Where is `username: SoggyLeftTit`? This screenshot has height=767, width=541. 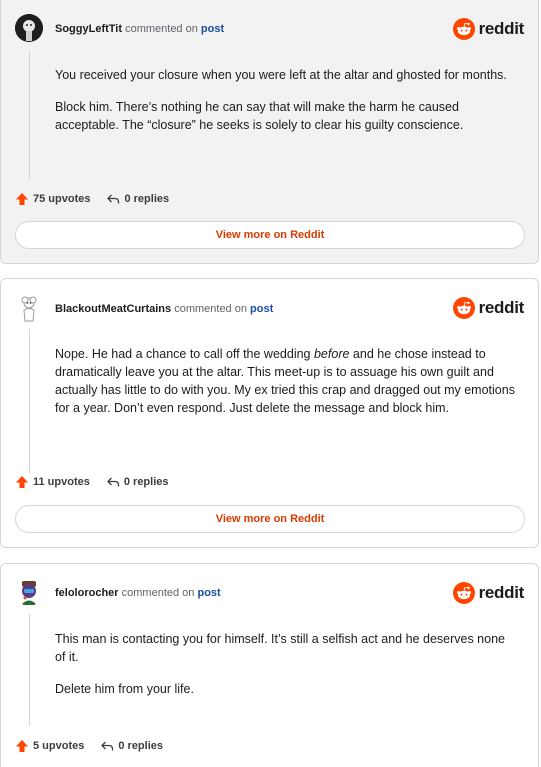 username: SoggyLeftTit is located at coordinates (88, 29).